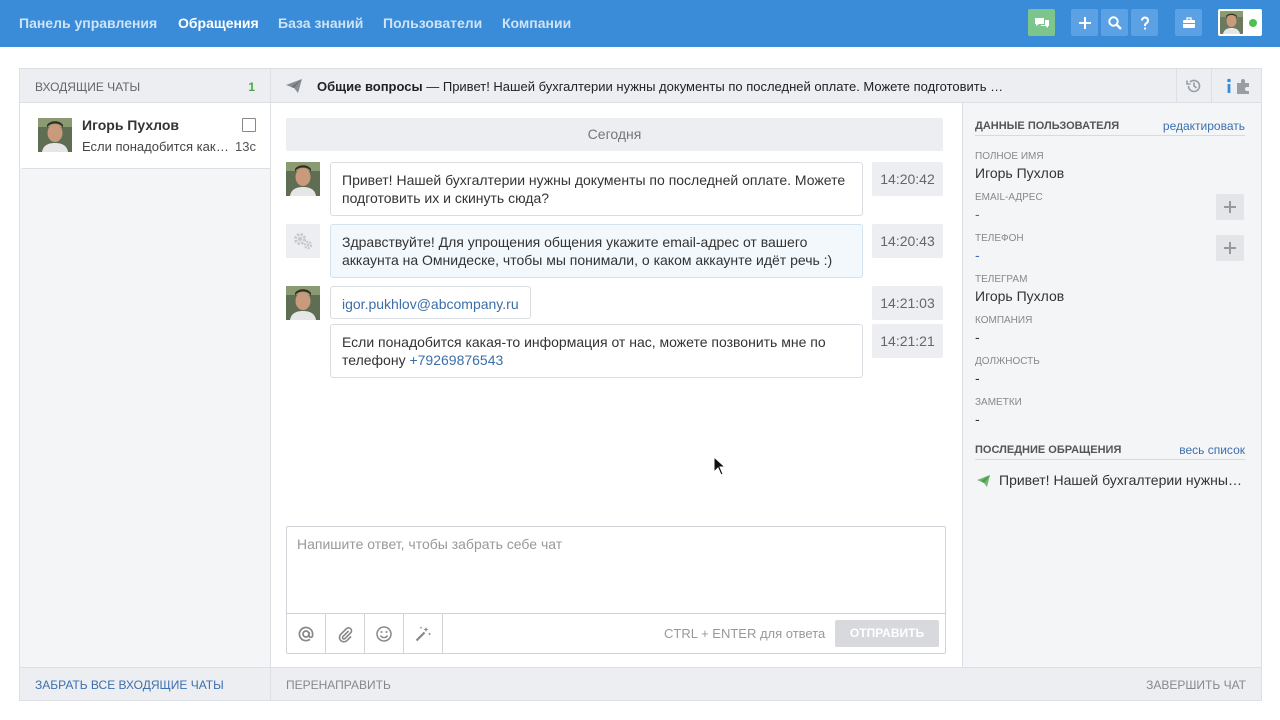 This screenshot has height=720, width=1280. I want to click on integrations-button, so click(1243, 86).